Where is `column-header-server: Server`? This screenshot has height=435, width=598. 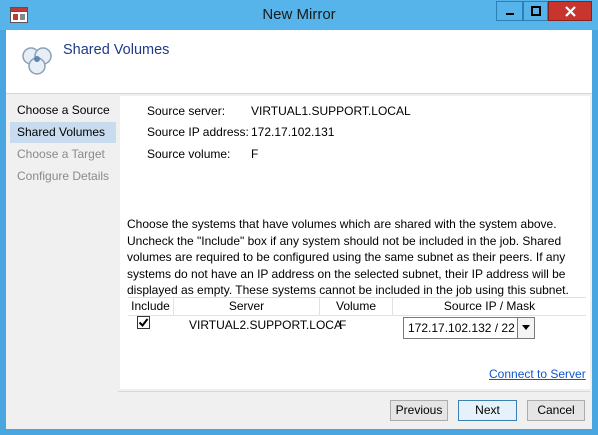
column-header-server: Server is located at coordinates (247, 307).